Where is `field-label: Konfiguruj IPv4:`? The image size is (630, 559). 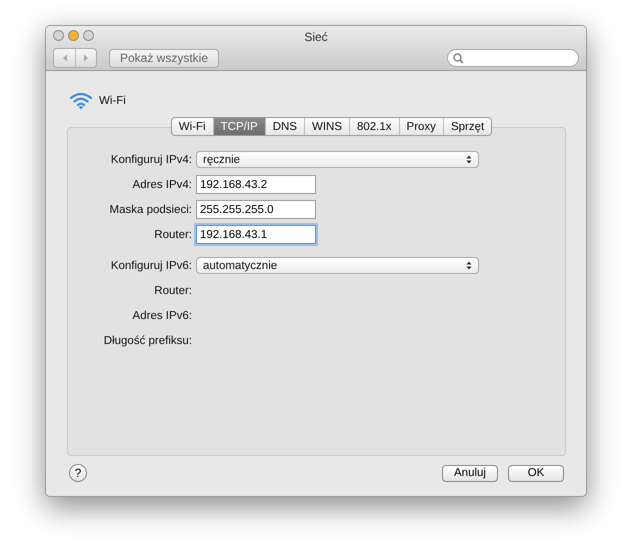 field-label: Konfiguruj IPv4: is located at coordinates (151, 160).